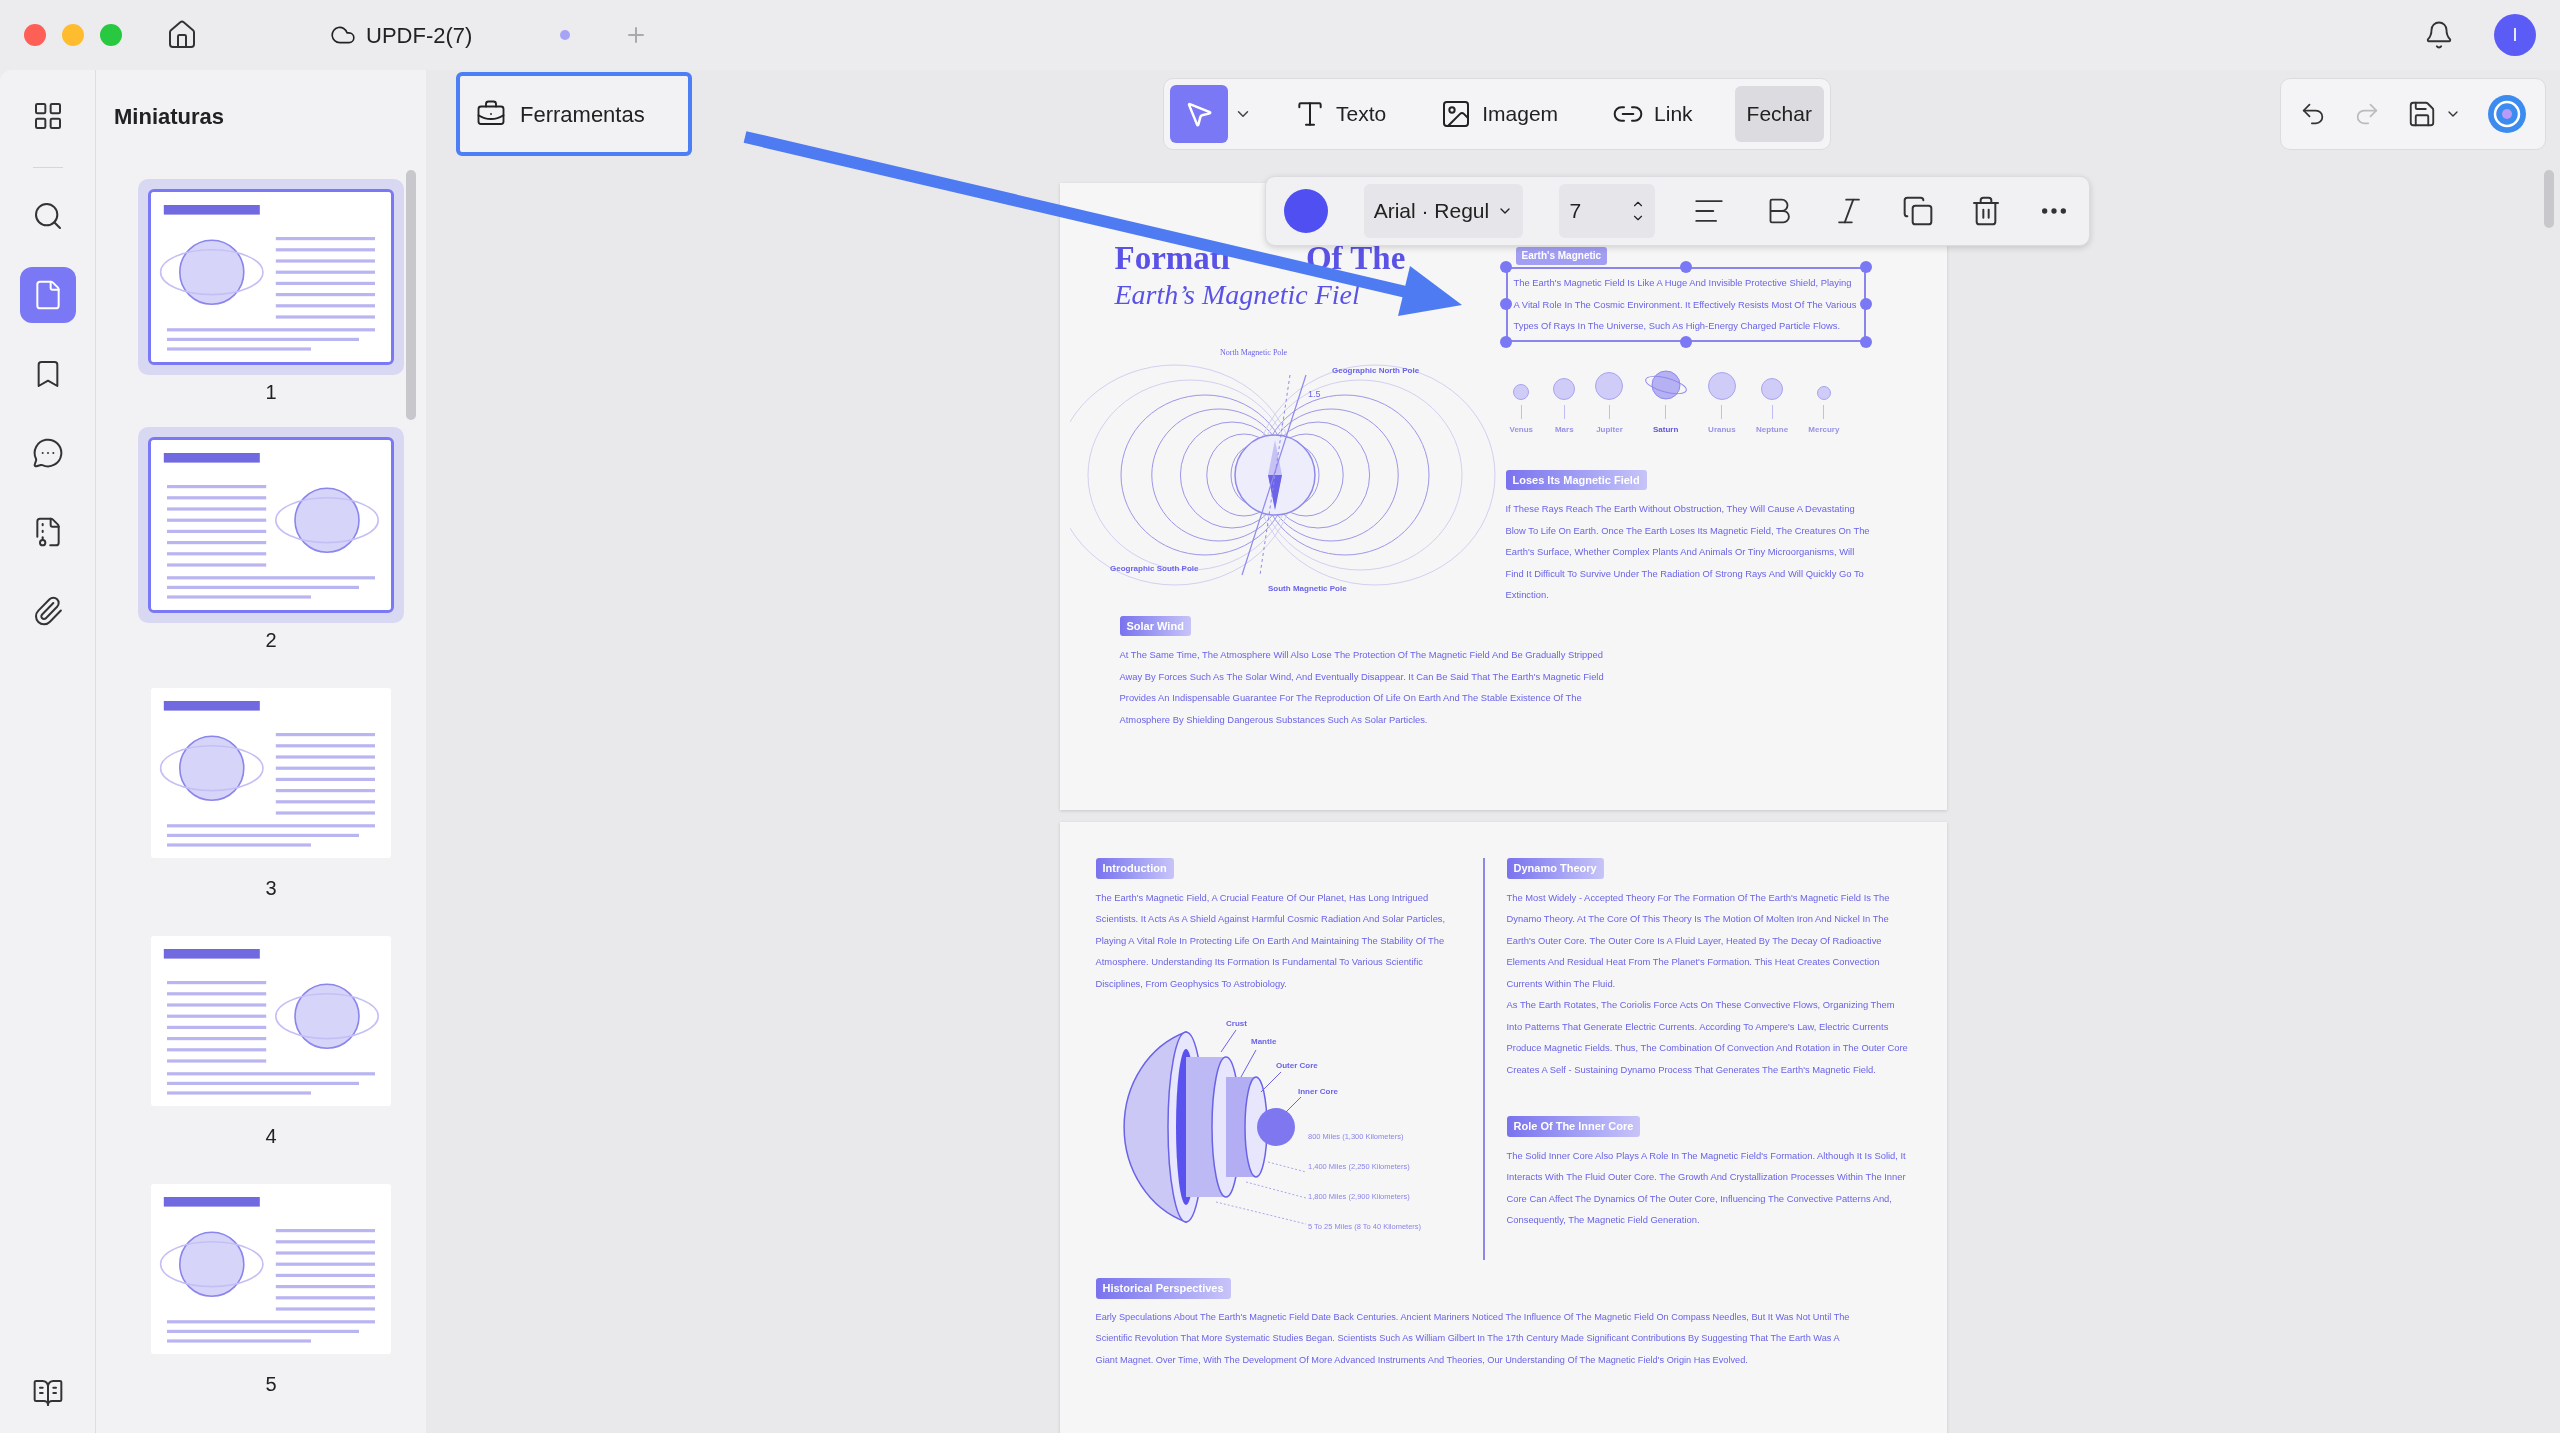 The width and height of the screenshot is (2560, 1433). I want to click on image-tool-button: Imagem, so click(1499, 114).